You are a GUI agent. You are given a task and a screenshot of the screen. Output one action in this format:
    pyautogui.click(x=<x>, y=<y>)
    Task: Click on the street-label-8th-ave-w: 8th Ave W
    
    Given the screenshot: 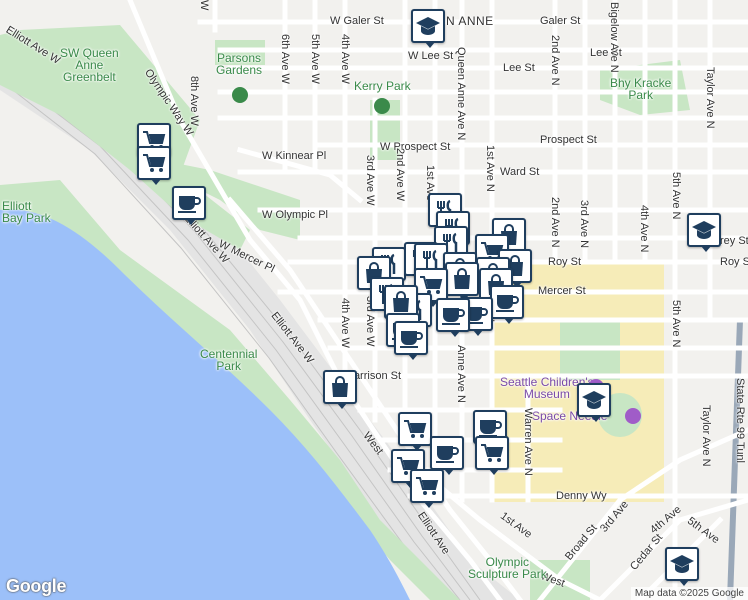 What is the action you would take?
    pyautogui.click(x=194, y=101)
    